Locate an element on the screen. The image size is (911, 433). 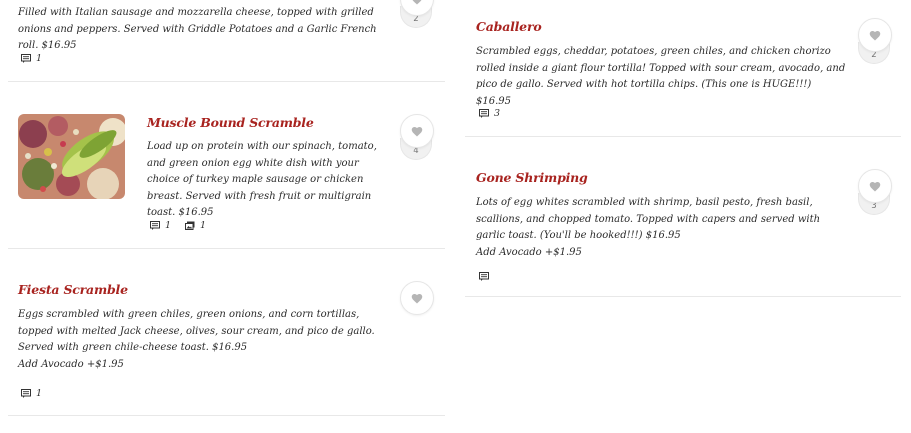
item-meta: 1 1 is located at coordinates (178, 225).